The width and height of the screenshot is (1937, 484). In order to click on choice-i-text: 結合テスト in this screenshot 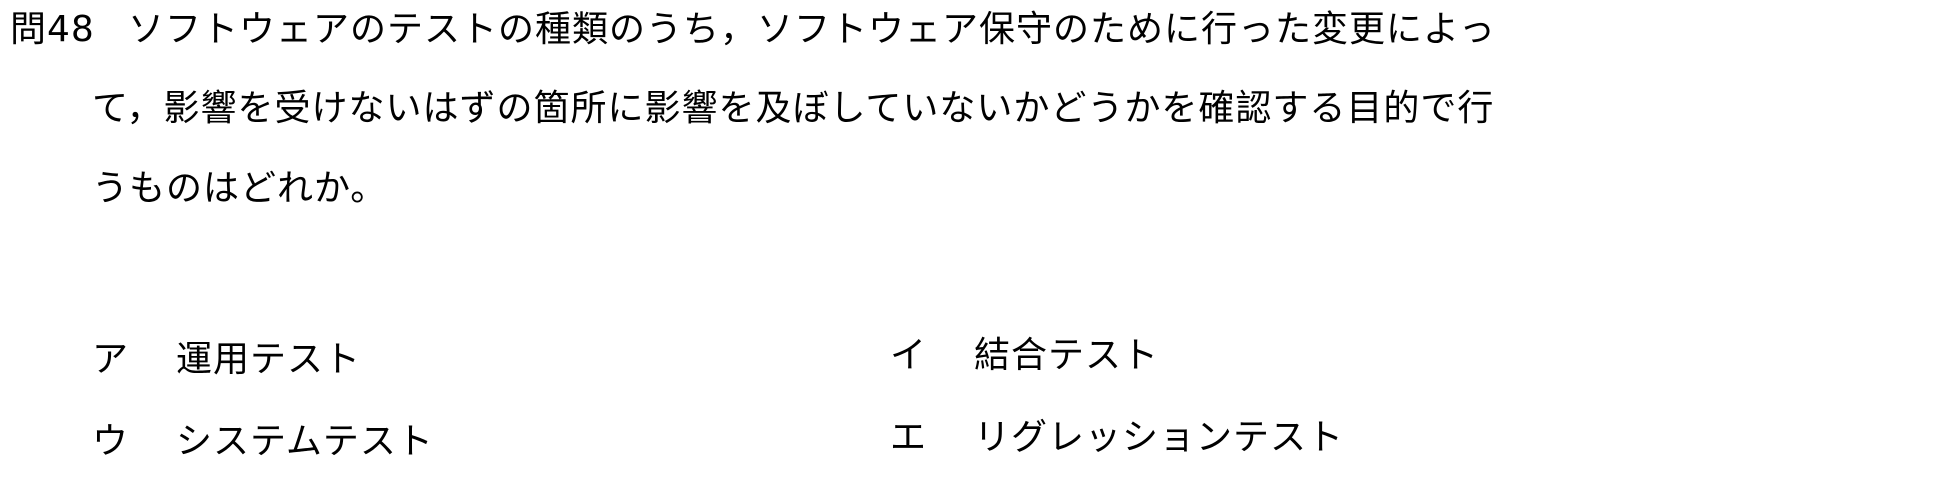, I will do `click(1067, 355)`.